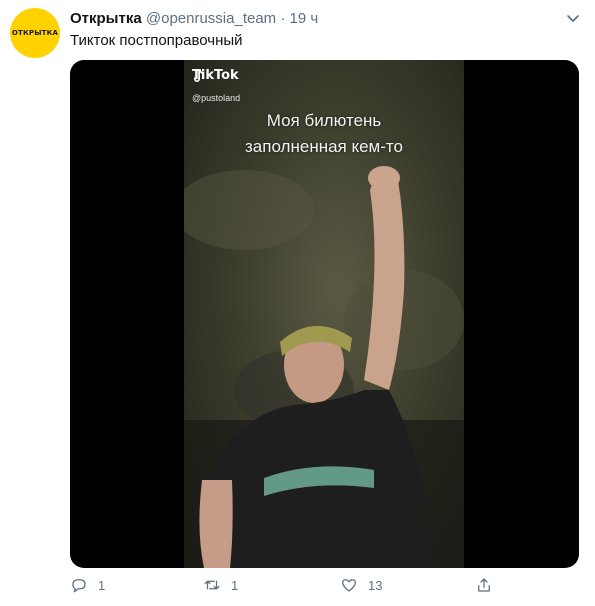  I want to click on like-button: 13, so click(361, 585).